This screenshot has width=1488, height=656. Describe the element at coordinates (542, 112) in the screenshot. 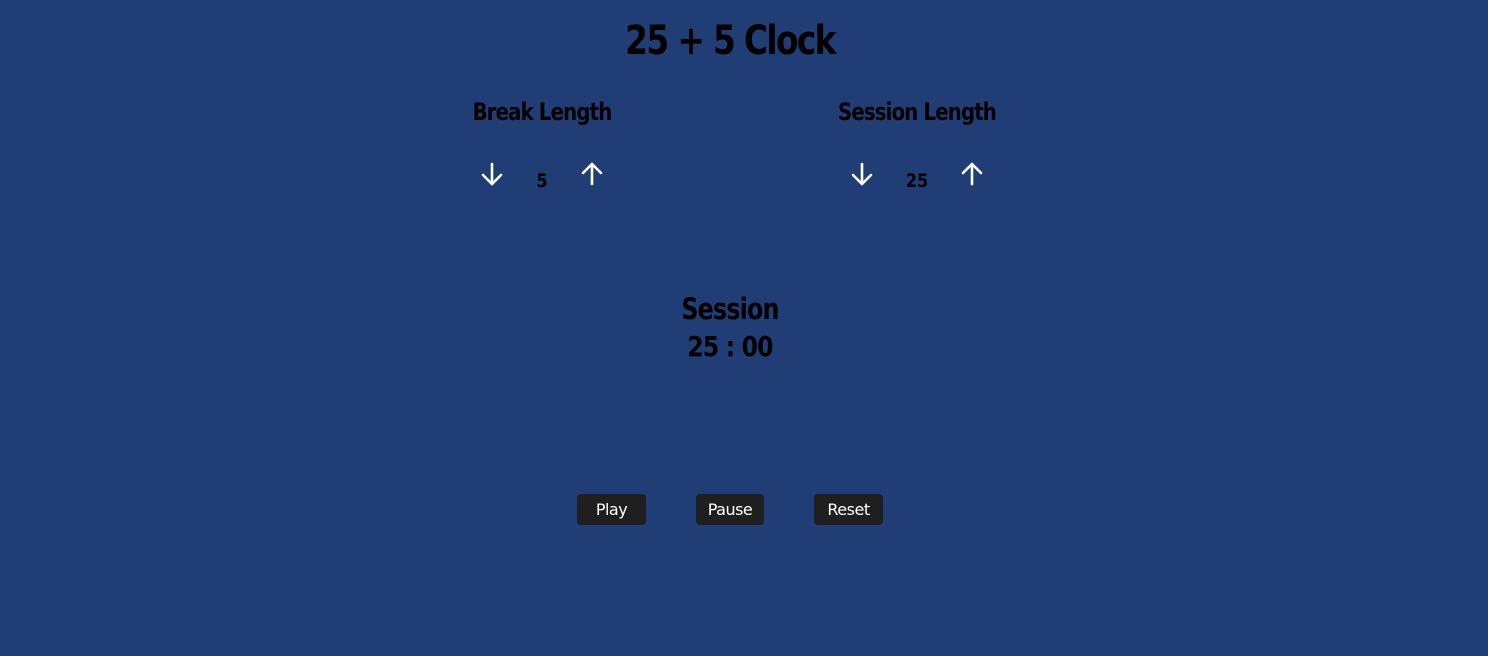

I see `break-length-label: Break Length` at that location.